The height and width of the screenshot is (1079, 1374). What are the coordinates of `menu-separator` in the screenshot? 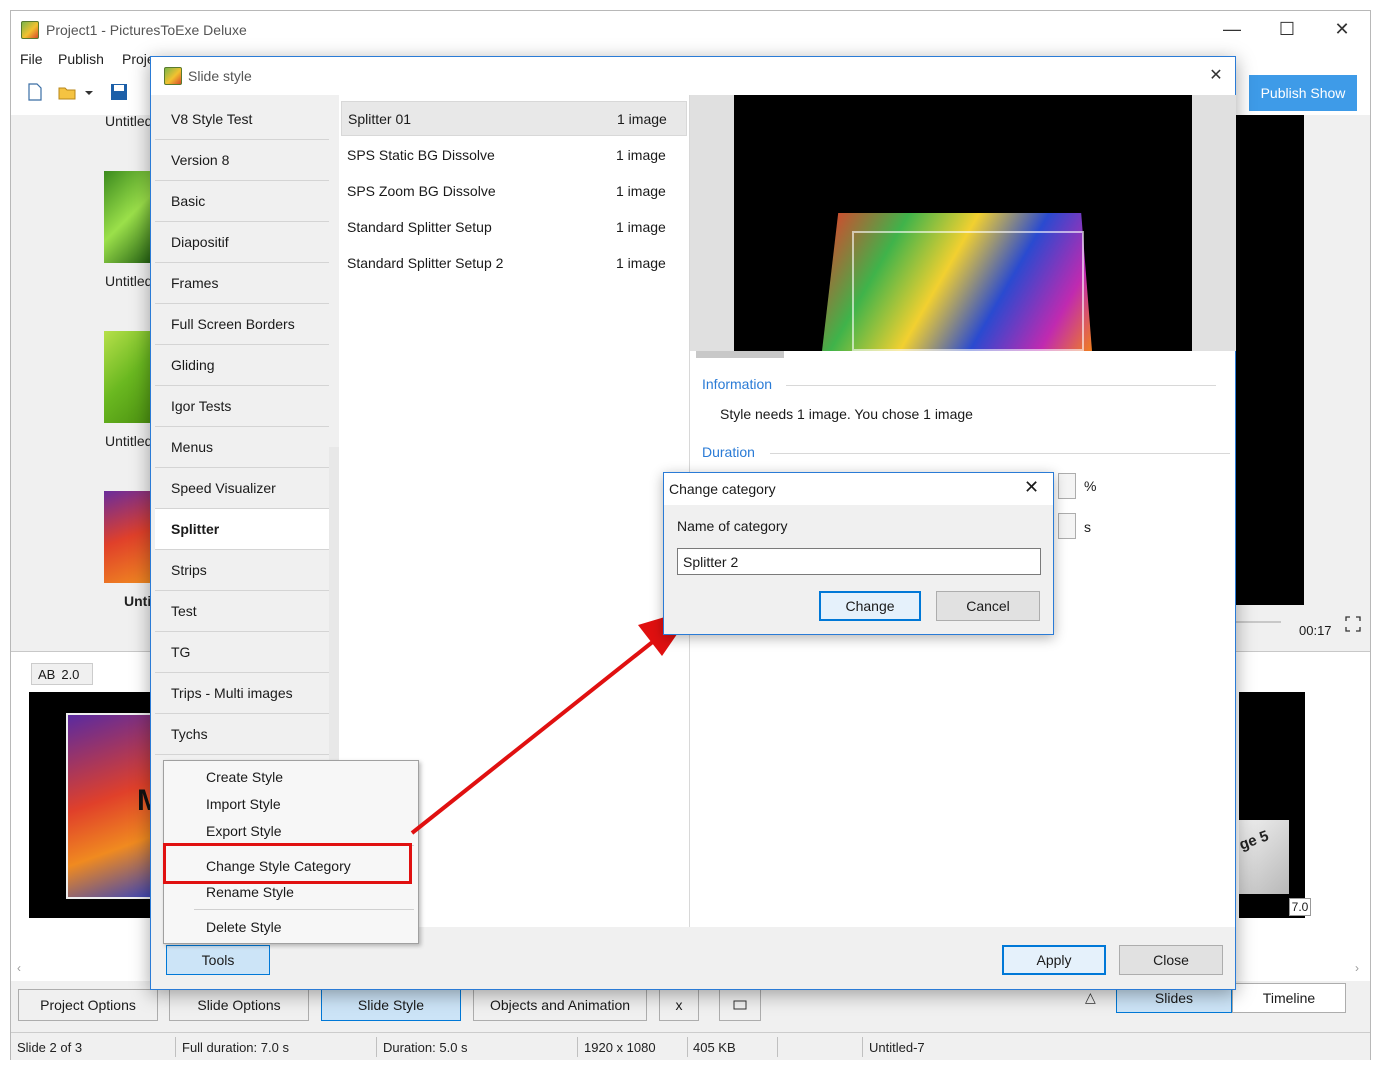 It's located at (304, 909).